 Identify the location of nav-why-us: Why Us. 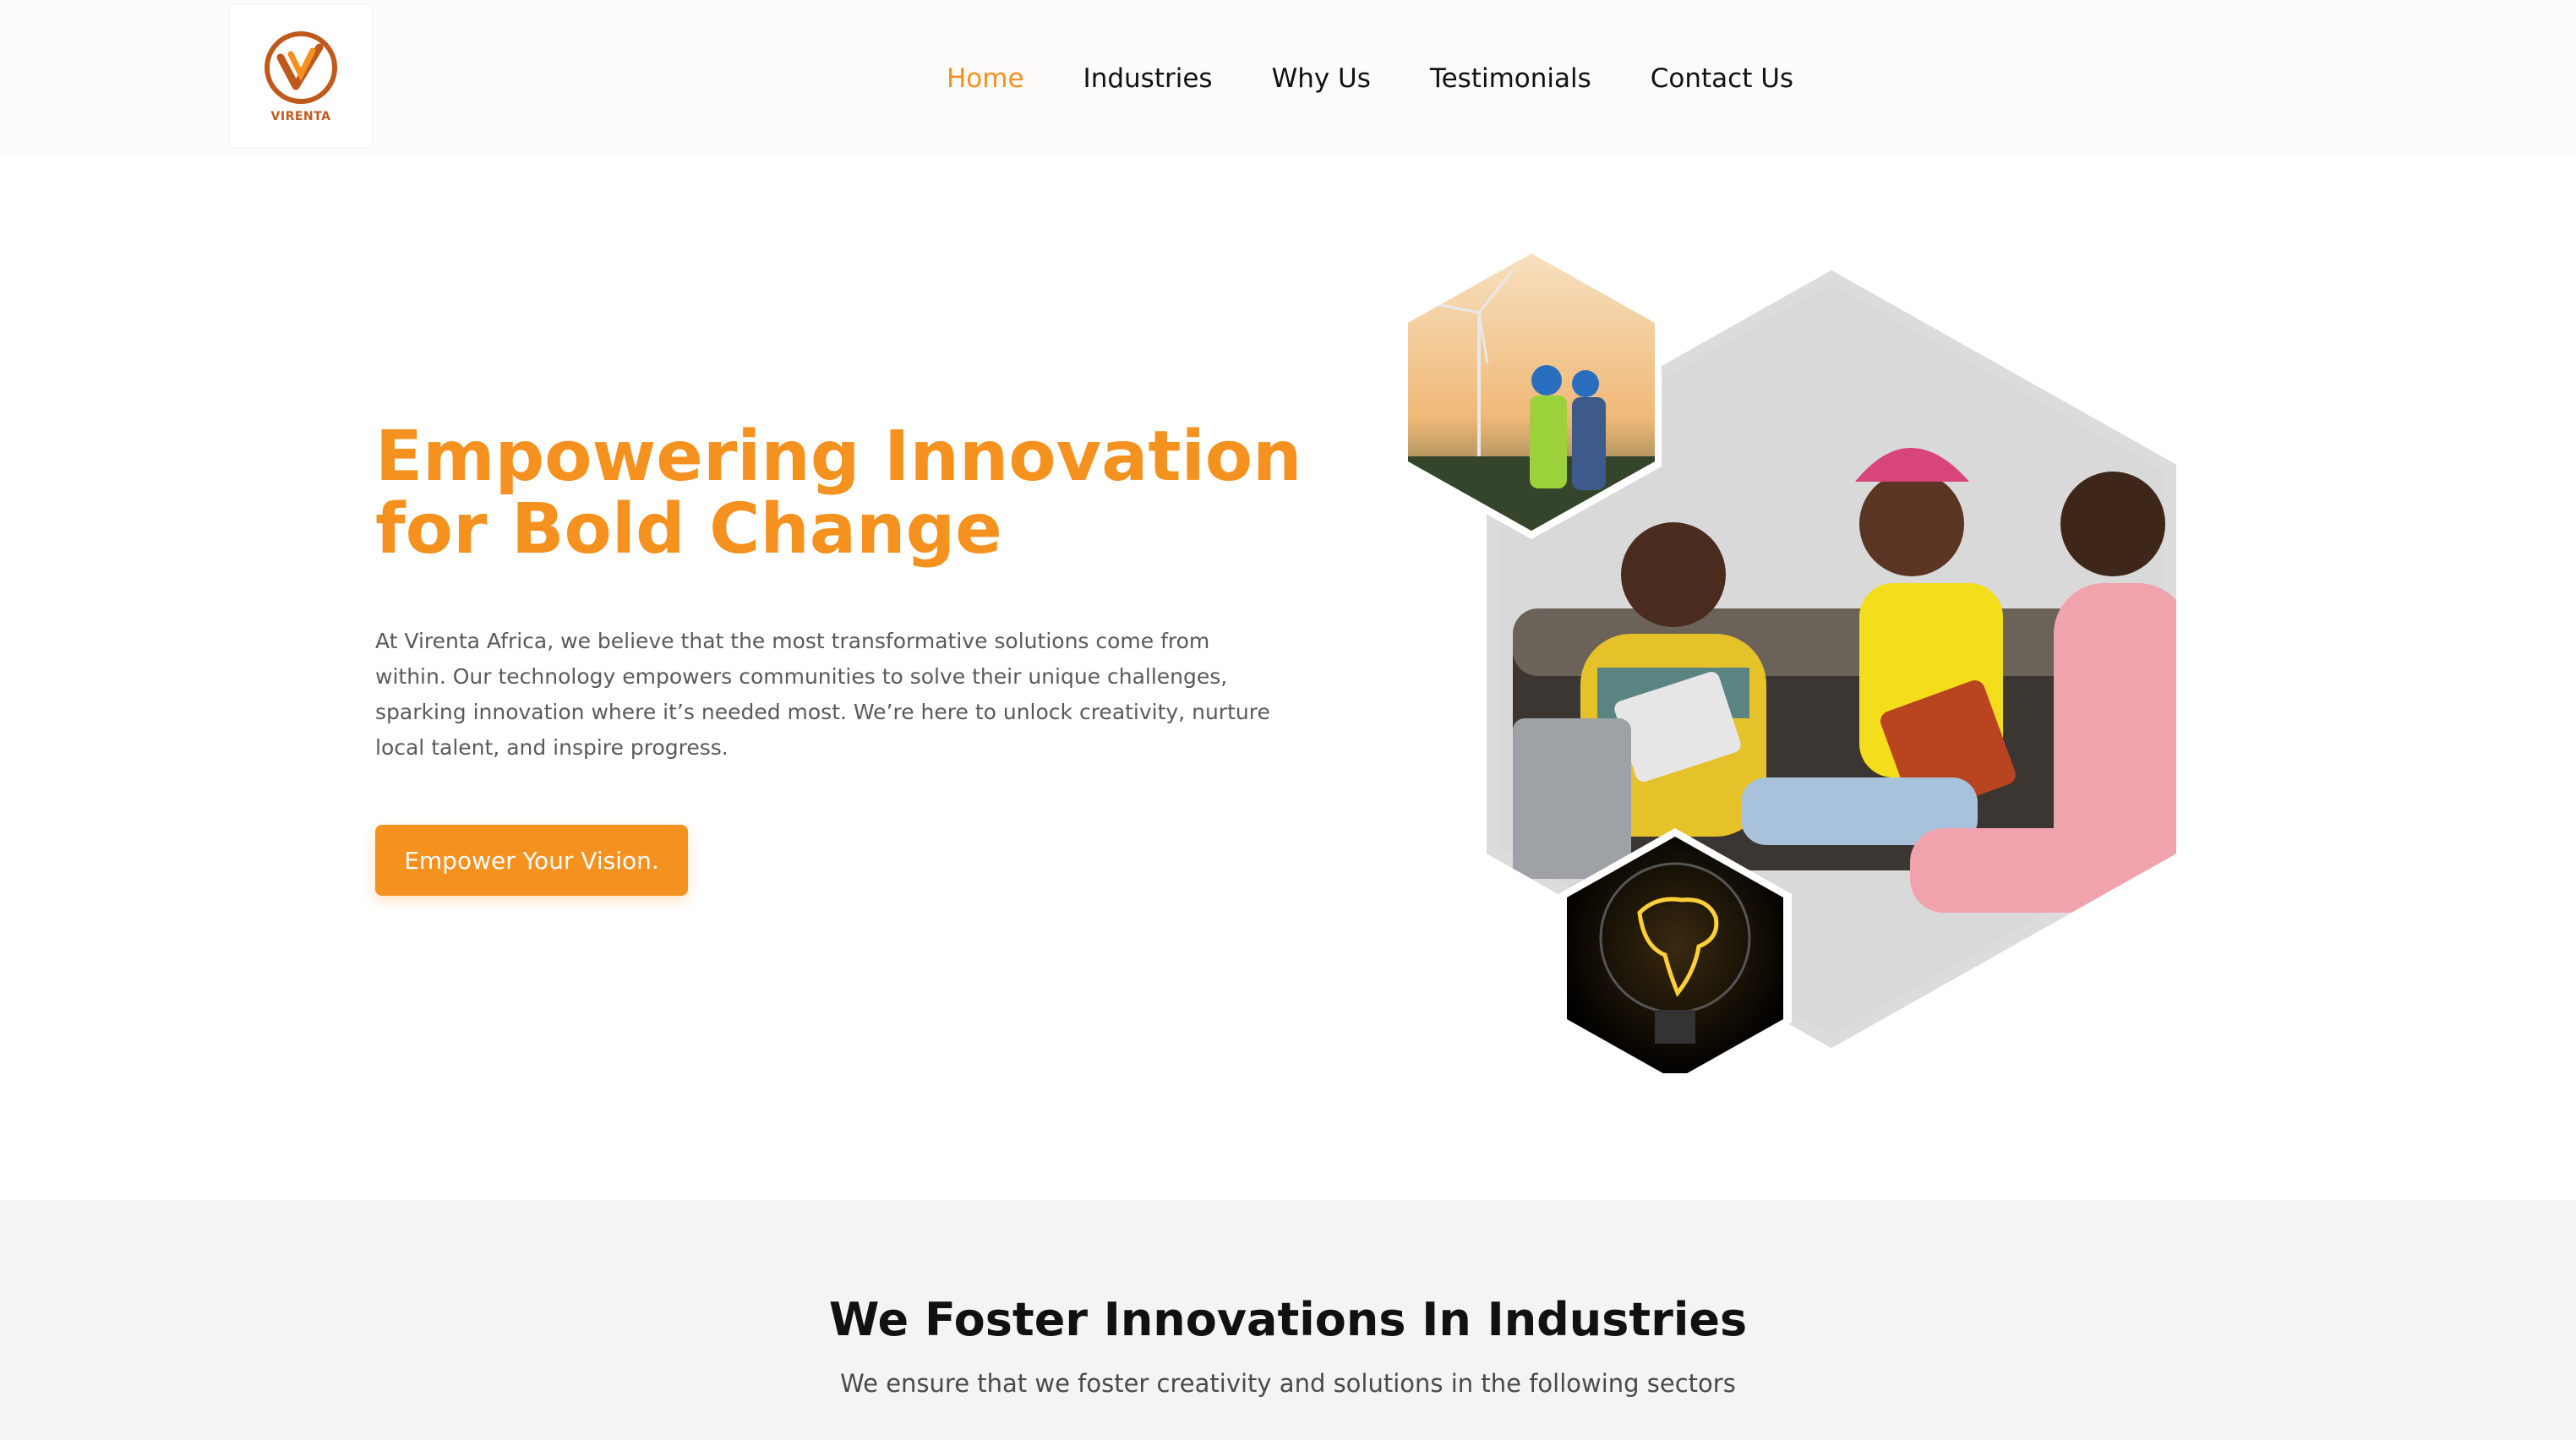
(1321, 78).